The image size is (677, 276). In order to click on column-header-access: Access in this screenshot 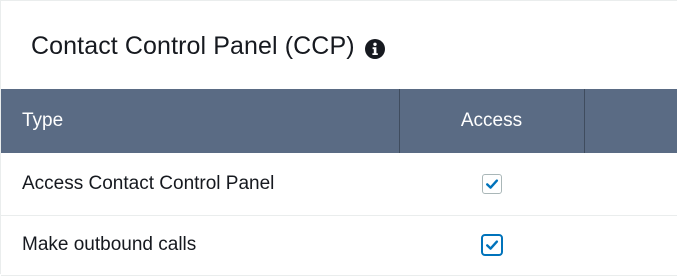, I will do `click(492, 121)`.